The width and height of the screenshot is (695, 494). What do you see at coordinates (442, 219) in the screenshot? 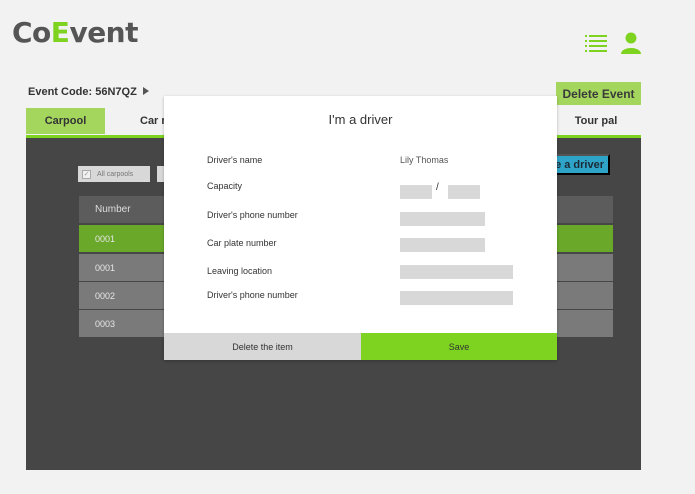
I see `phone-number-input` at bounding box center [442, 219].